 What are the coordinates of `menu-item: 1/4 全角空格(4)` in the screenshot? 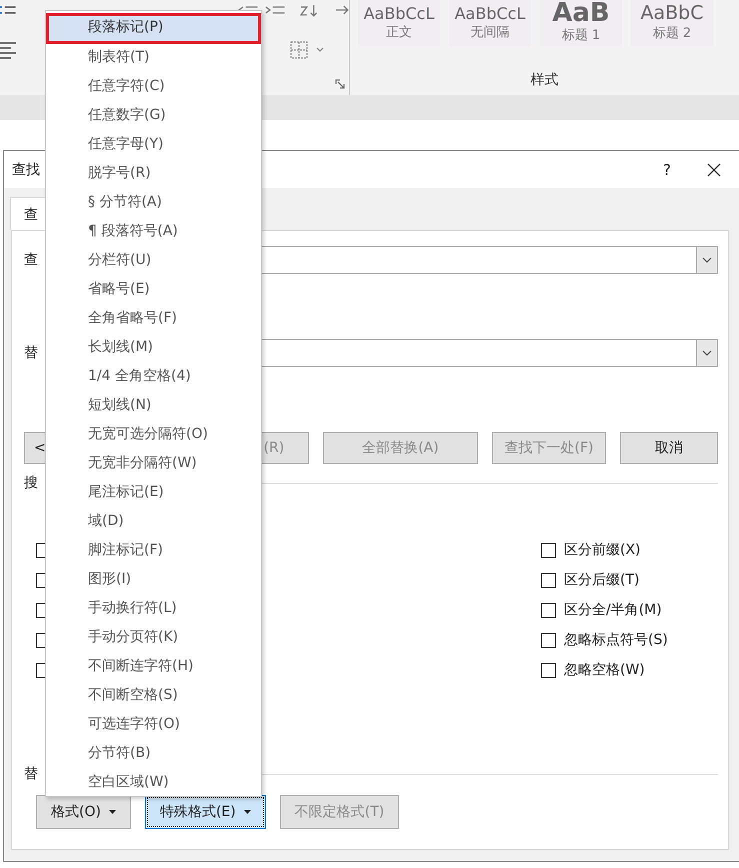 It's located at (153, 376).